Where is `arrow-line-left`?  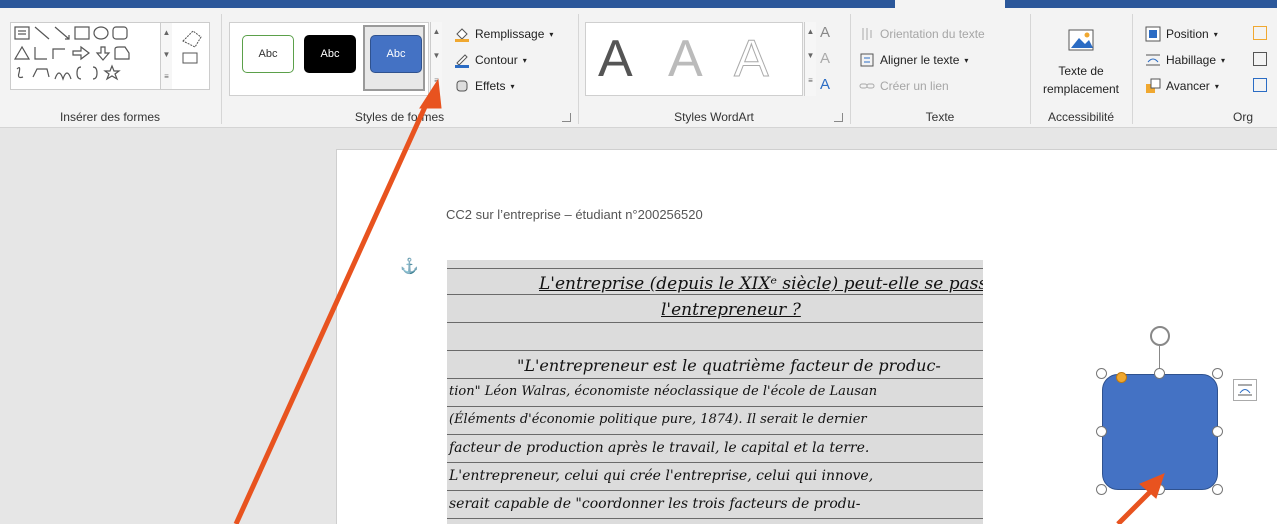
arrow-line-left is located at coordinates (332, 310).